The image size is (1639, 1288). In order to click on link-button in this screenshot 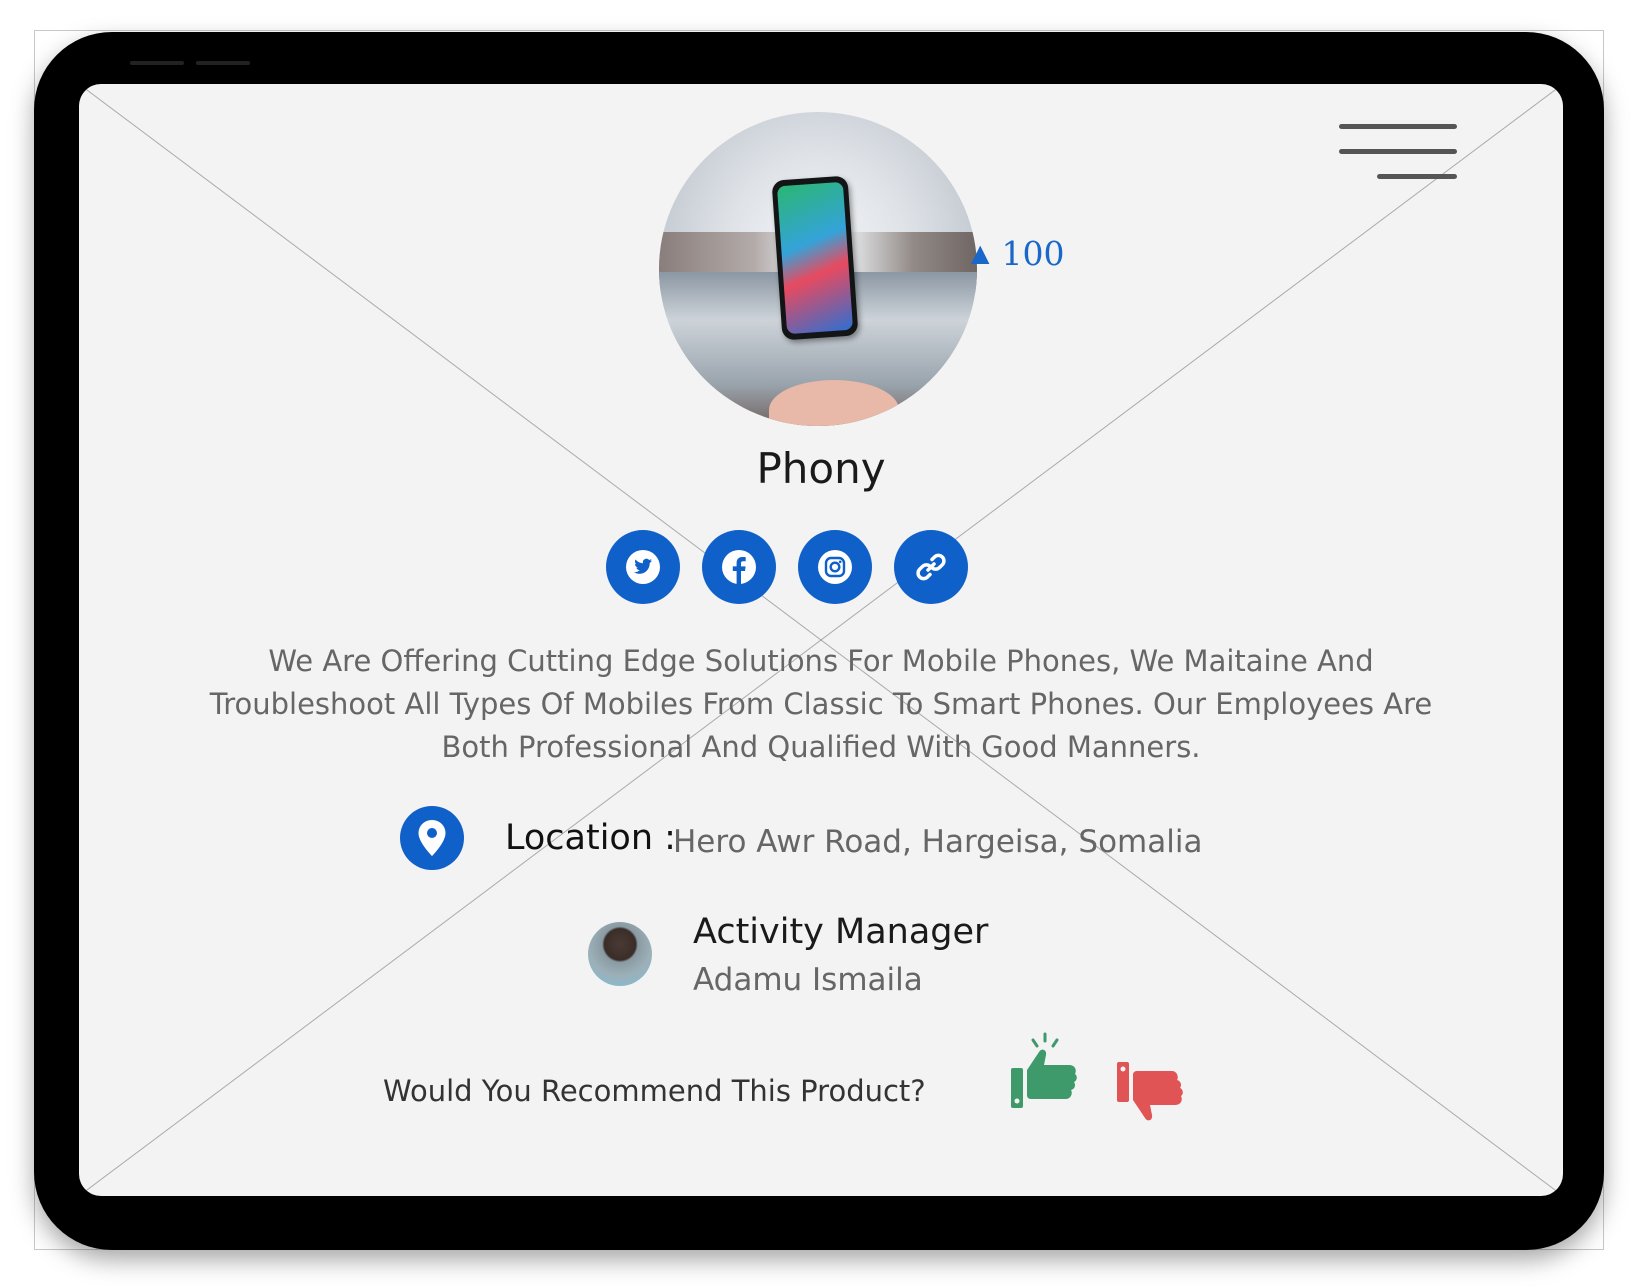, I will do `click(931, 567)`.